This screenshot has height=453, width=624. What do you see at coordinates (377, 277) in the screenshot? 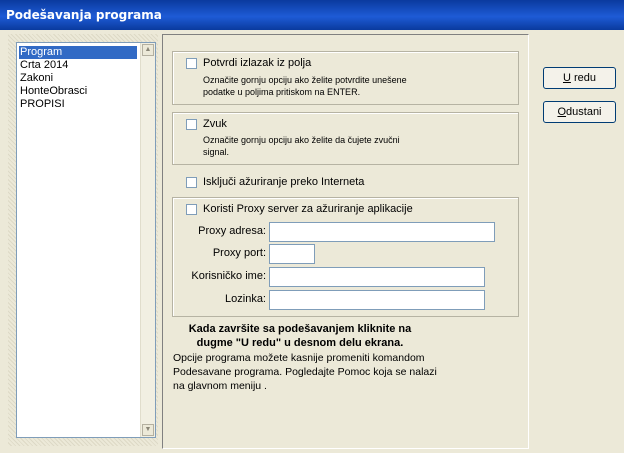
I see `username-input` at bounding box center [377, 277].